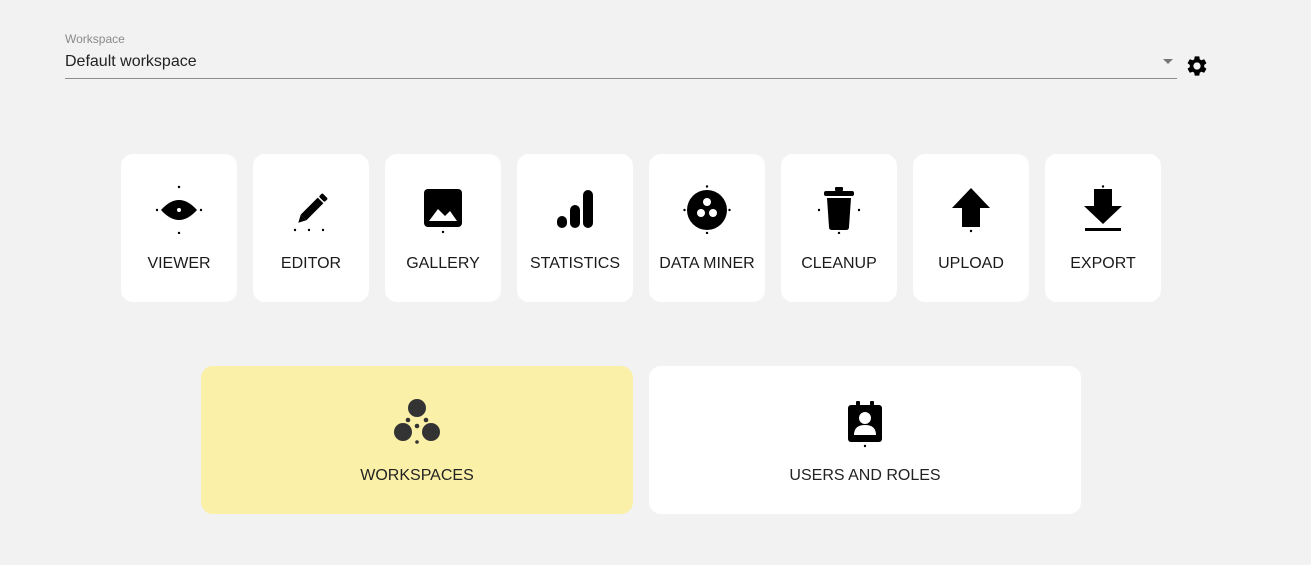 This screenshot has width=1311, height=565. Describe the element at coordinates (707, 263) in the screenshot. I see `tool-label: DATA MINER` at that location.